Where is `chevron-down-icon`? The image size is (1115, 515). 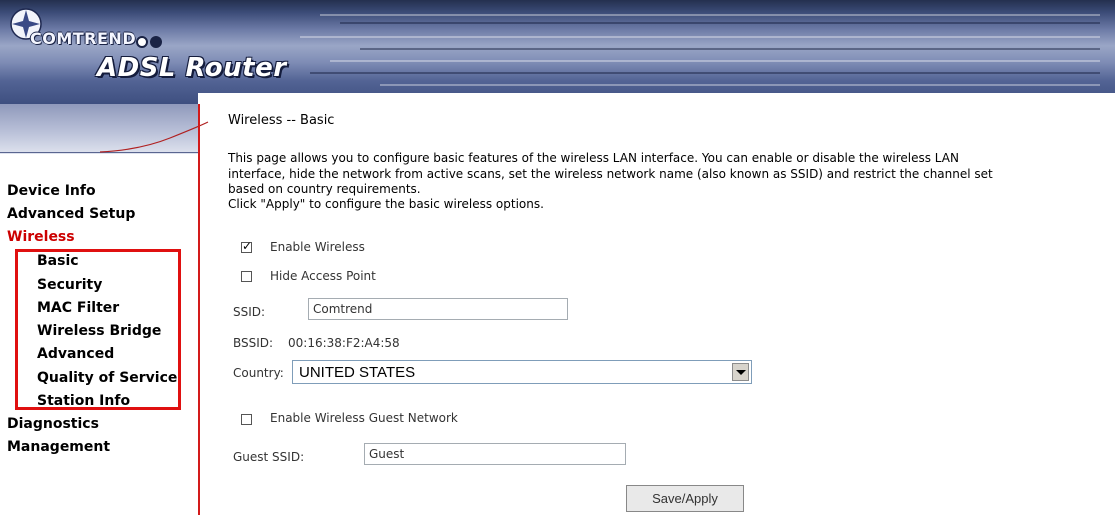
chevron-down-icon is located at coordinates (740, 372).